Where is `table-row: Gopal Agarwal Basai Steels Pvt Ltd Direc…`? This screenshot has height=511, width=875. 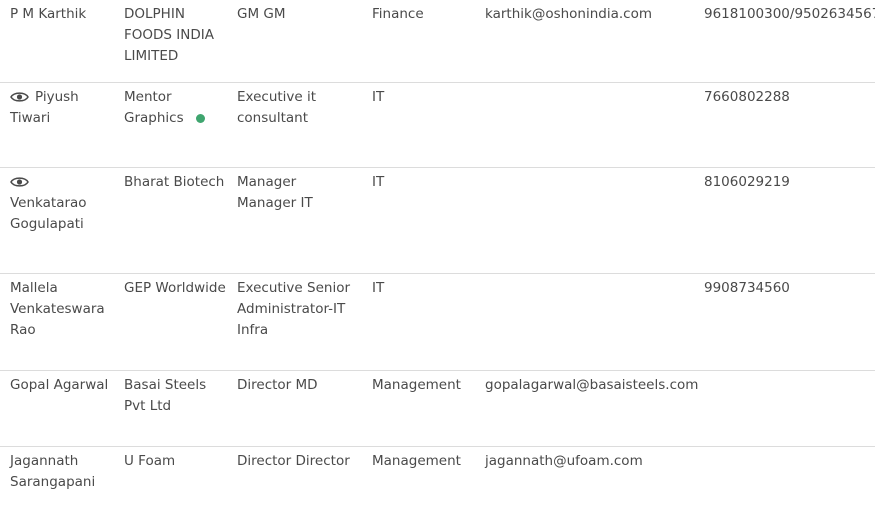 table-row: Gopal Agarwal Basai Steels Pvt Ltd Direc… is located at coordinates (437, 409).